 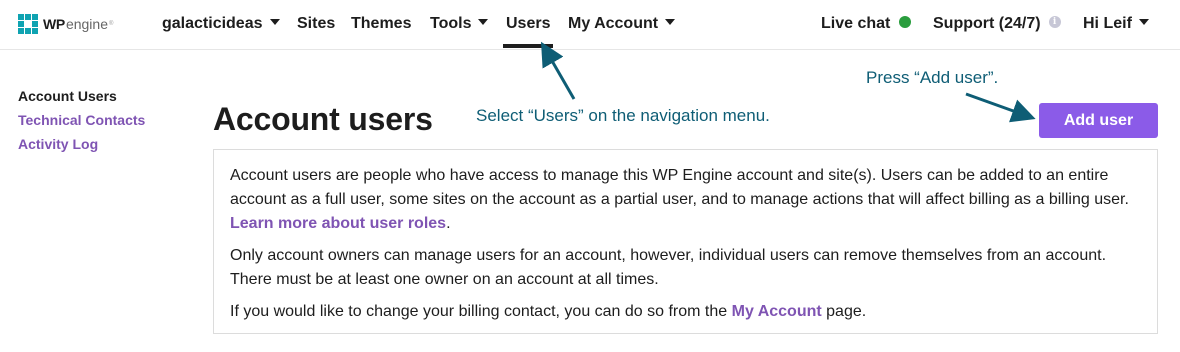 What do you see at coordinates (338, 223) in the screenshot?
I see `learn-more-link: Learn more about user roles` at bounding box center [338, 223].